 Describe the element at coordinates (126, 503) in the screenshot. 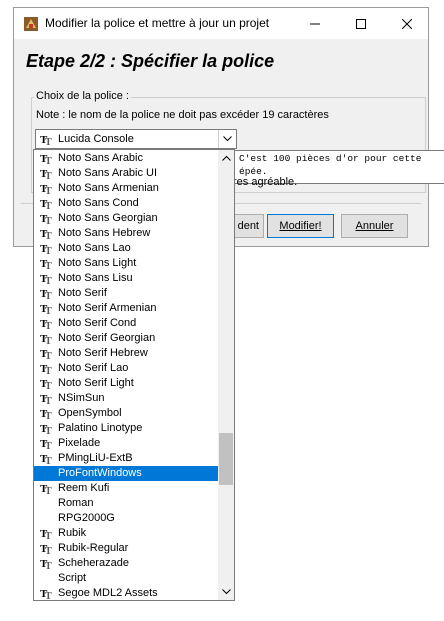

I see `dropdown-item: Roman` at that location.